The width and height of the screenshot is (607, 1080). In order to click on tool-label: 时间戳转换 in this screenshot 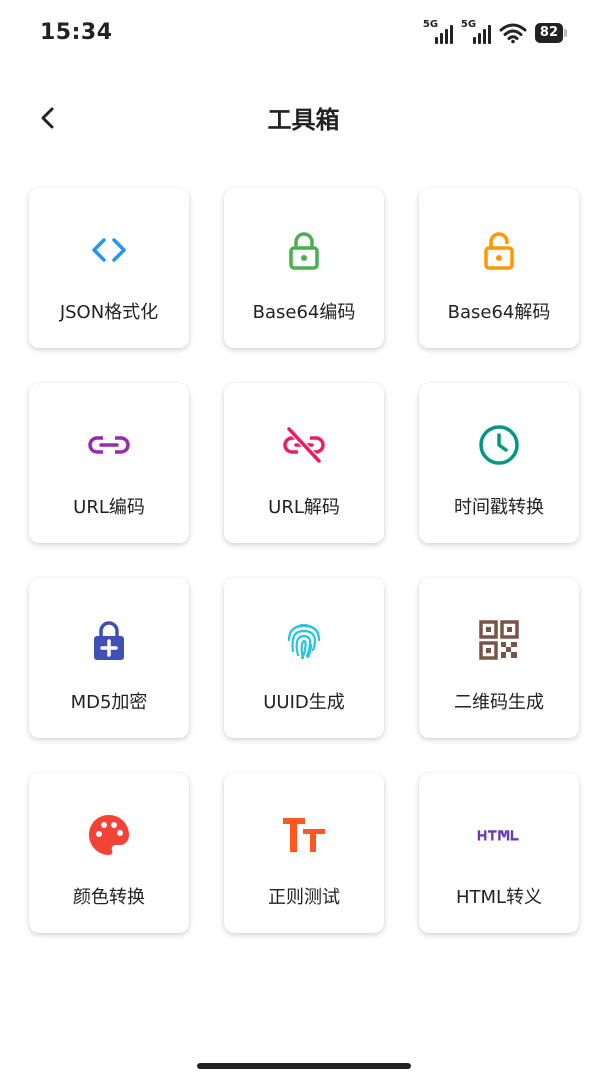, I will do `click(499, 507)`.